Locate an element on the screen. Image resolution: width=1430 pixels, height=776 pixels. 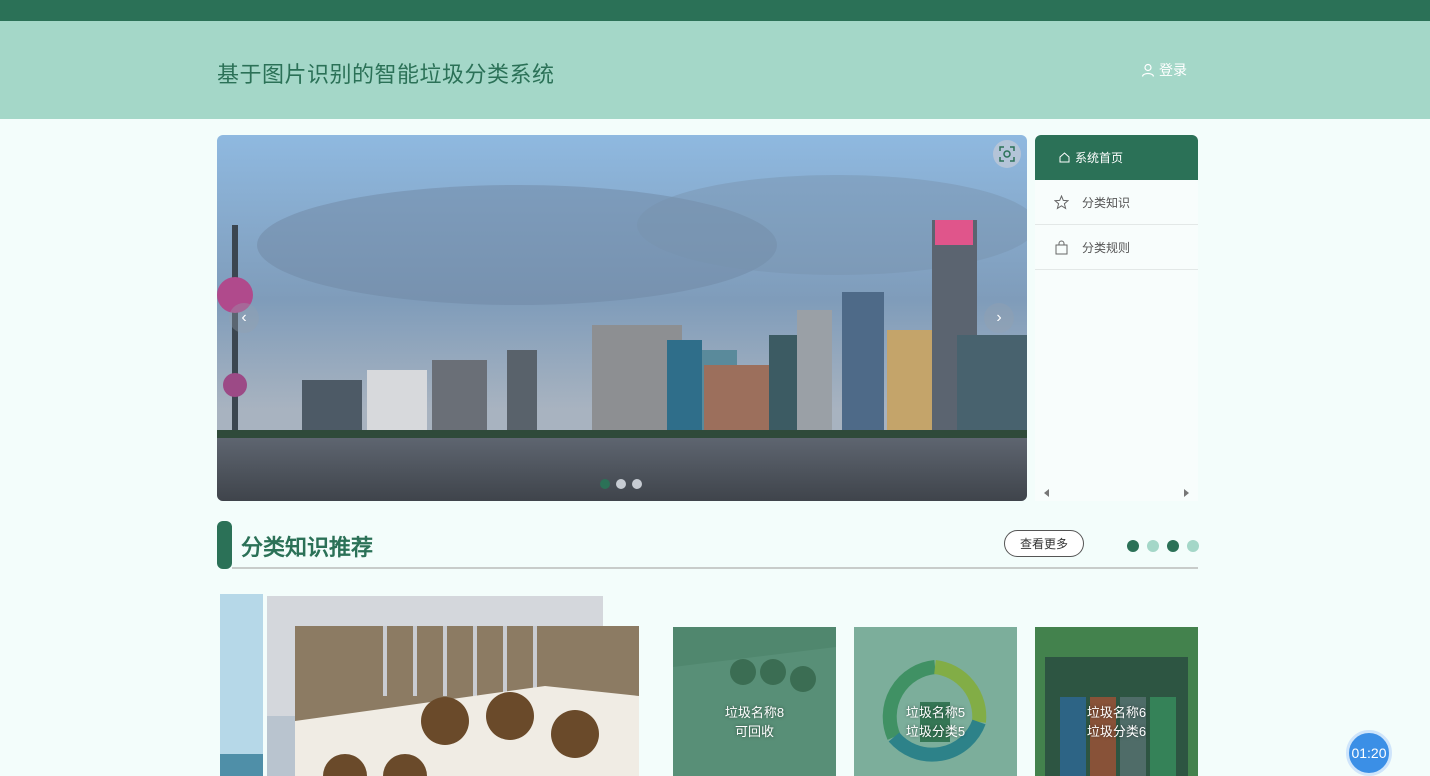
menu-item-home: 系统首页 is located at coordinates (1116, 157).